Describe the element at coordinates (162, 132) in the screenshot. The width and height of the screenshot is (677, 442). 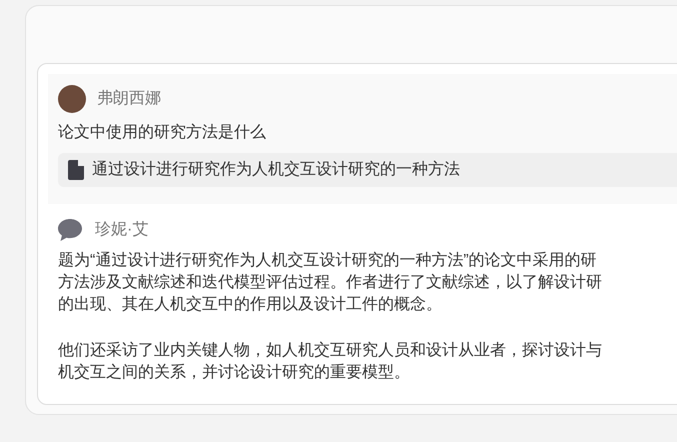
I see `question-text: 论文中使用的研究方法是什么` at that location.